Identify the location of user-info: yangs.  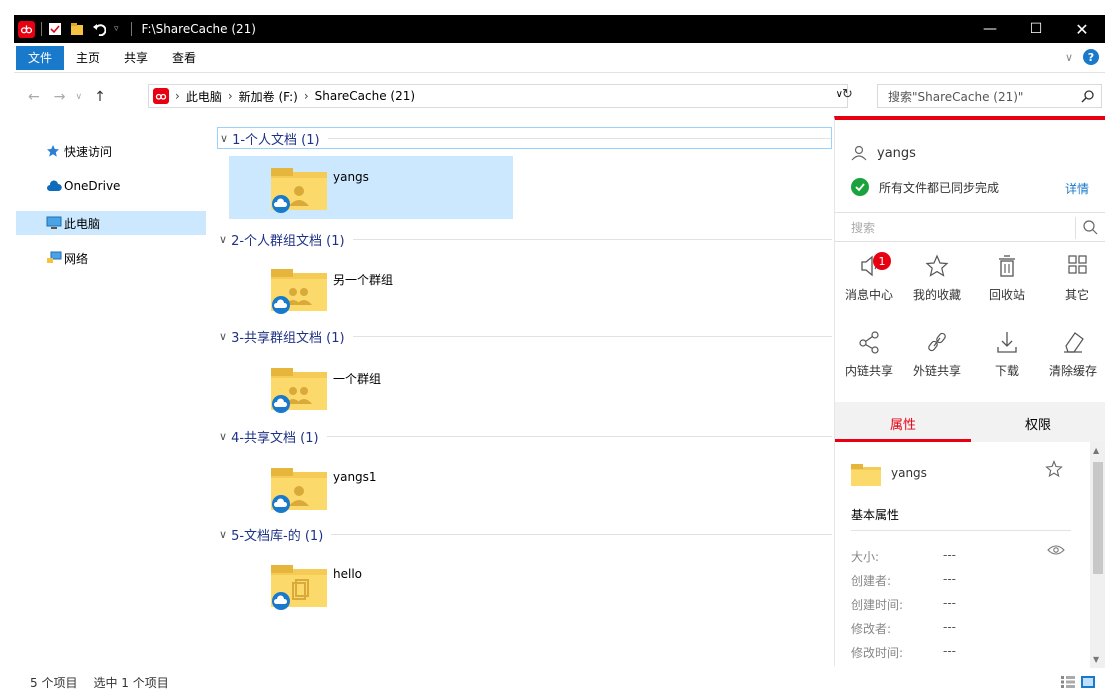
(883, 153).